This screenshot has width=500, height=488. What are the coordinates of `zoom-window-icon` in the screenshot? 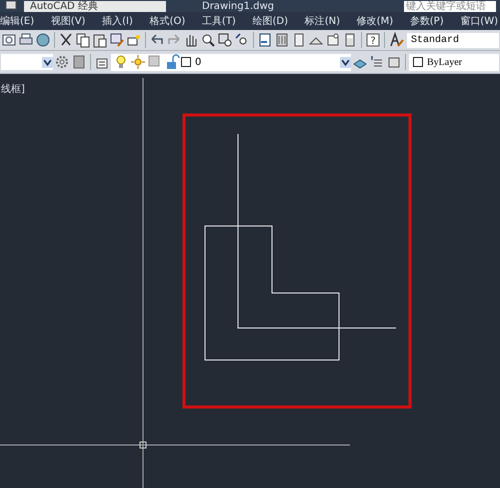 It's located at (225, 40).